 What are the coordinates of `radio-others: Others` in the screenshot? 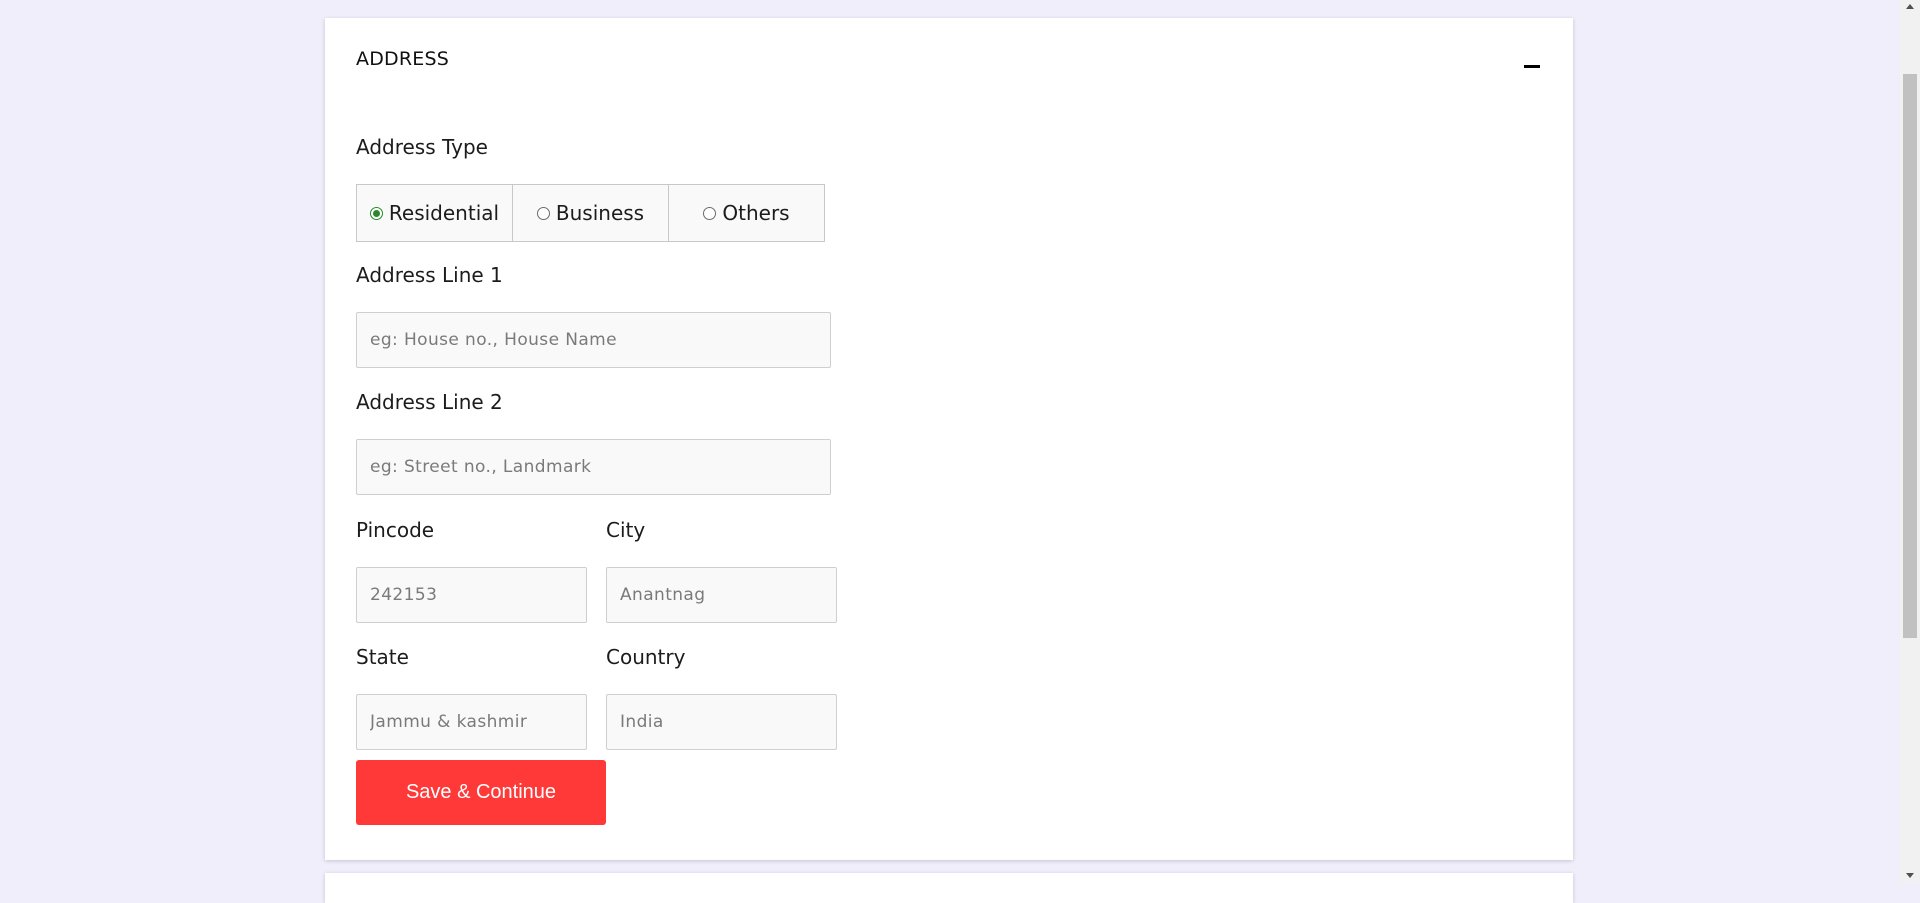 It's located at (746, 213).